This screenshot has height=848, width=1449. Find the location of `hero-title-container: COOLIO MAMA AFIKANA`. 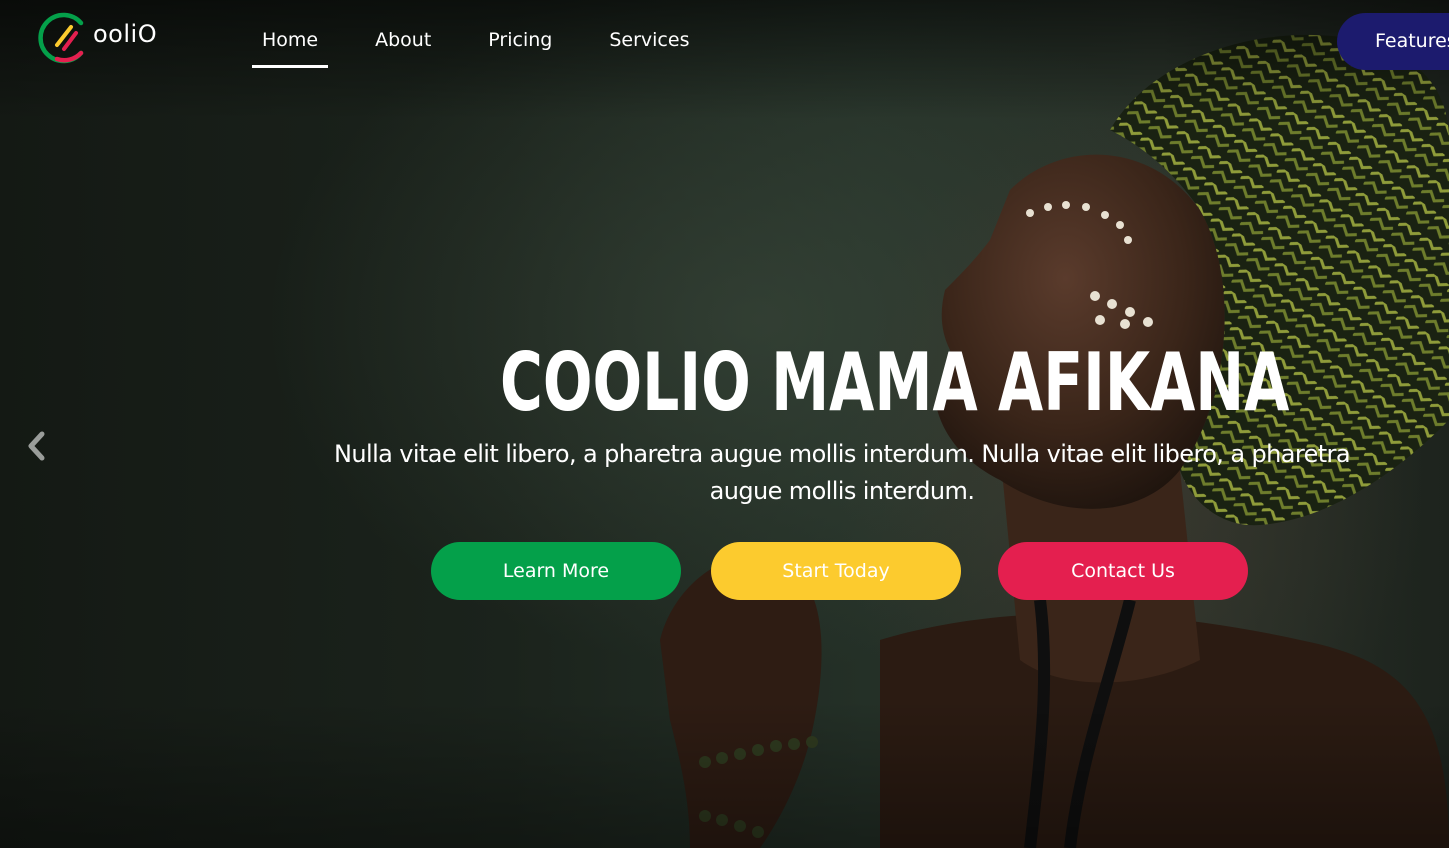

hero-title-container: COOLIO MAMA AFIKANA is located at coordinates (894, 383).